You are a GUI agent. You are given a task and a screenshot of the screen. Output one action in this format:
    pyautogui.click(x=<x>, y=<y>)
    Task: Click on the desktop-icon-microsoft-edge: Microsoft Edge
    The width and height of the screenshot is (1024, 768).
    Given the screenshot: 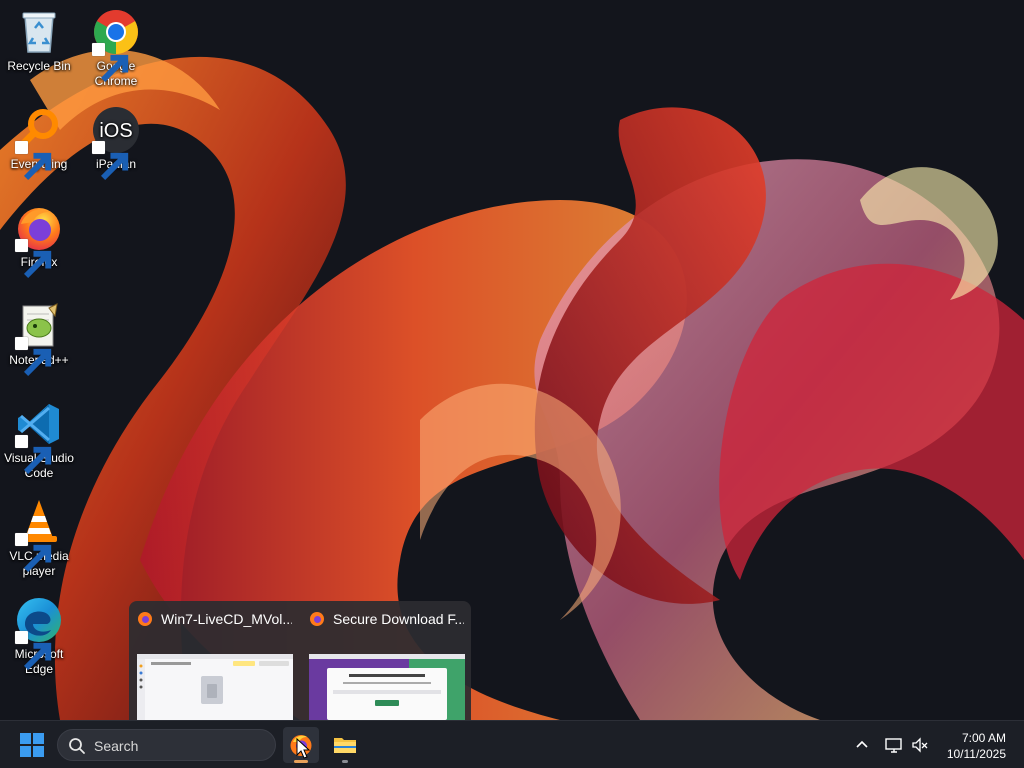 What is the action you would take?
    pyautogui.click(x=39, y=636)
    